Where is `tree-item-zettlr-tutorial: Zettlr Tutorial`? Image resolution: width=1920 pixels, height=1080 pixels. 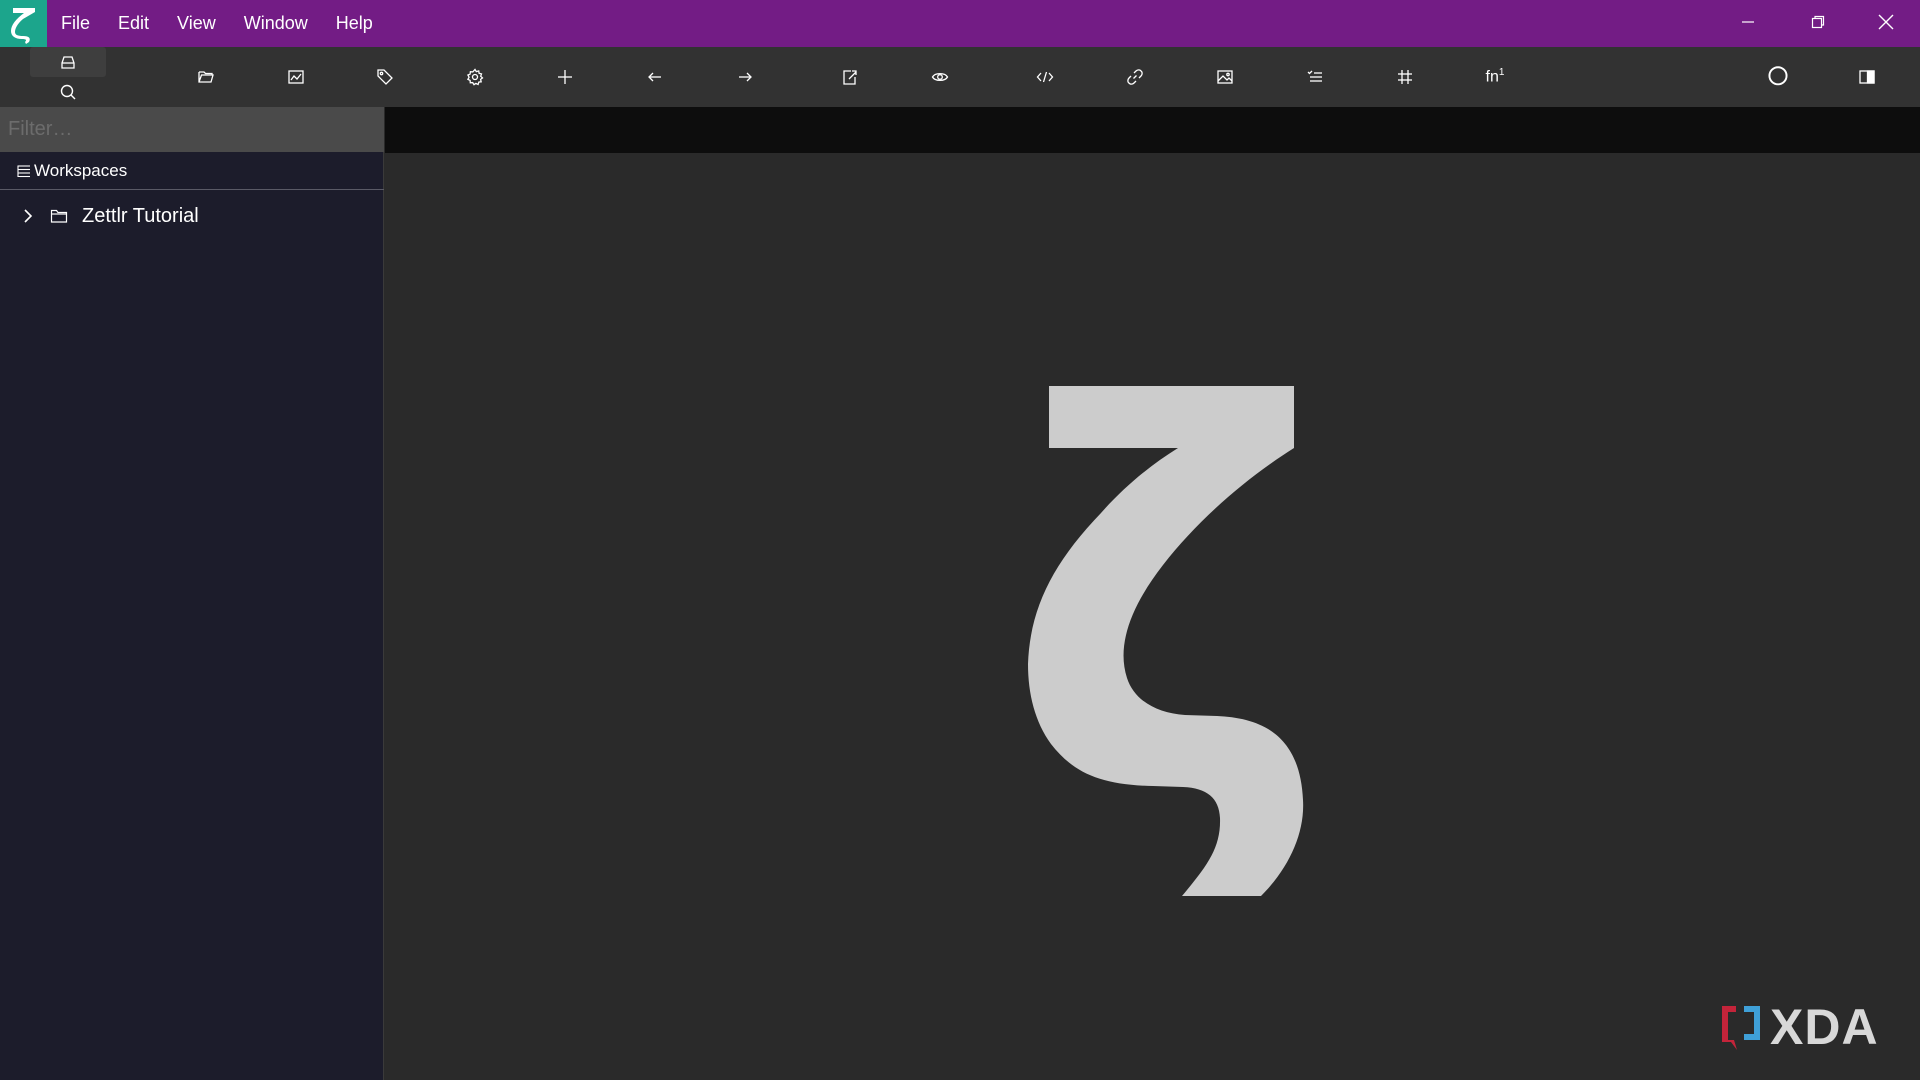 tree-item-zettlr-tutorial: Zettlr Tutorial is located at coordinates (192, 216).